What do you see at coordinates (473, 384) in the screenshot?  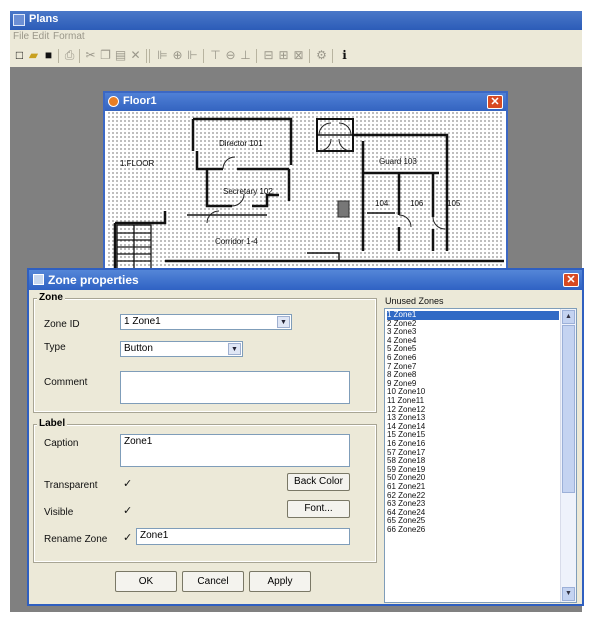 I see `list-item: 9 Zone9` at bounding box center [473, 384].